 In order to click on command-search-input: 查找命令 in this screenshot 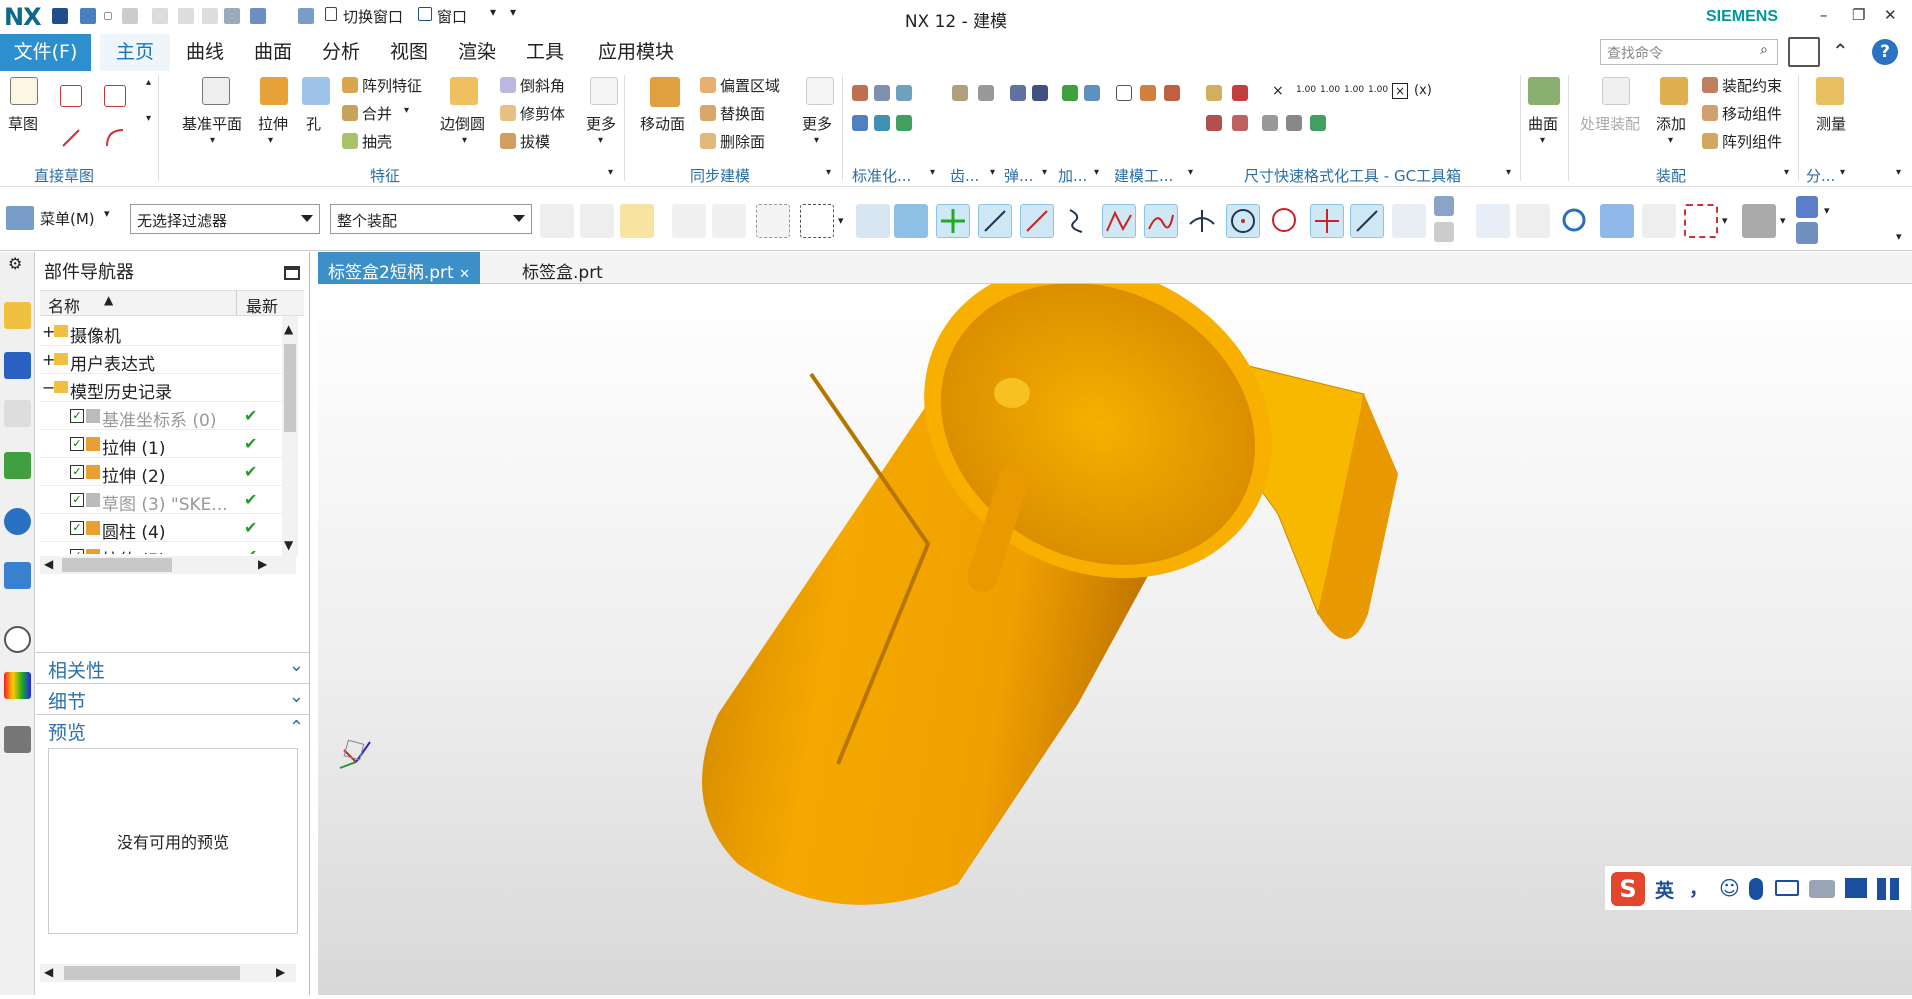, I will do `click(1689, 52)`.